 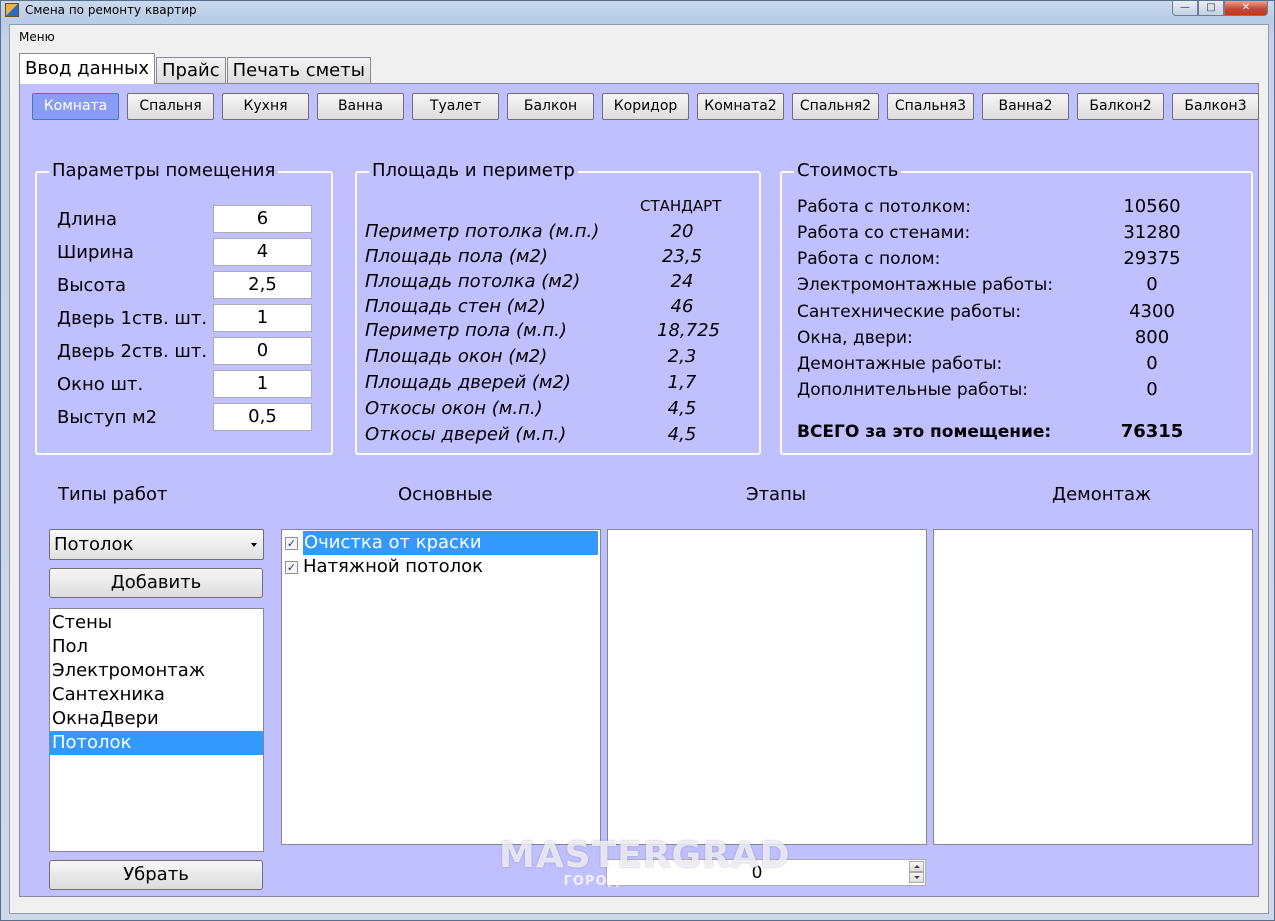 I want to click on room-button-spalnya3: Спальня3, so click(x=930, y=106).